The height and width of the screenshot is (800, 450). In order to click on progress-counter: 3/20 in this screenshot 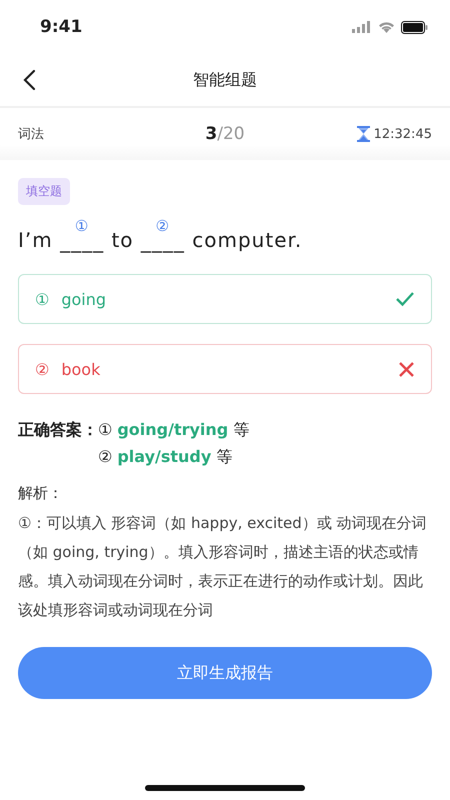, I will do `click(225, 134)`.